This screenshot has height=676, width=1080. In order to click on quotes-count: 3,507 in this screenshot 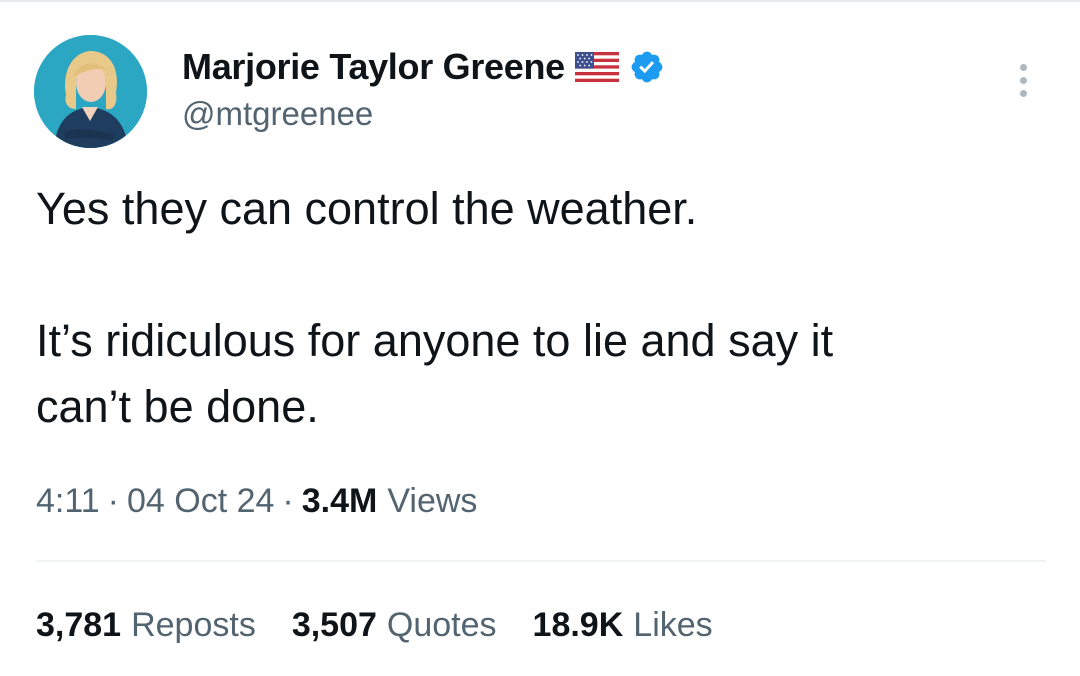, I will do `click(334, 624)`.